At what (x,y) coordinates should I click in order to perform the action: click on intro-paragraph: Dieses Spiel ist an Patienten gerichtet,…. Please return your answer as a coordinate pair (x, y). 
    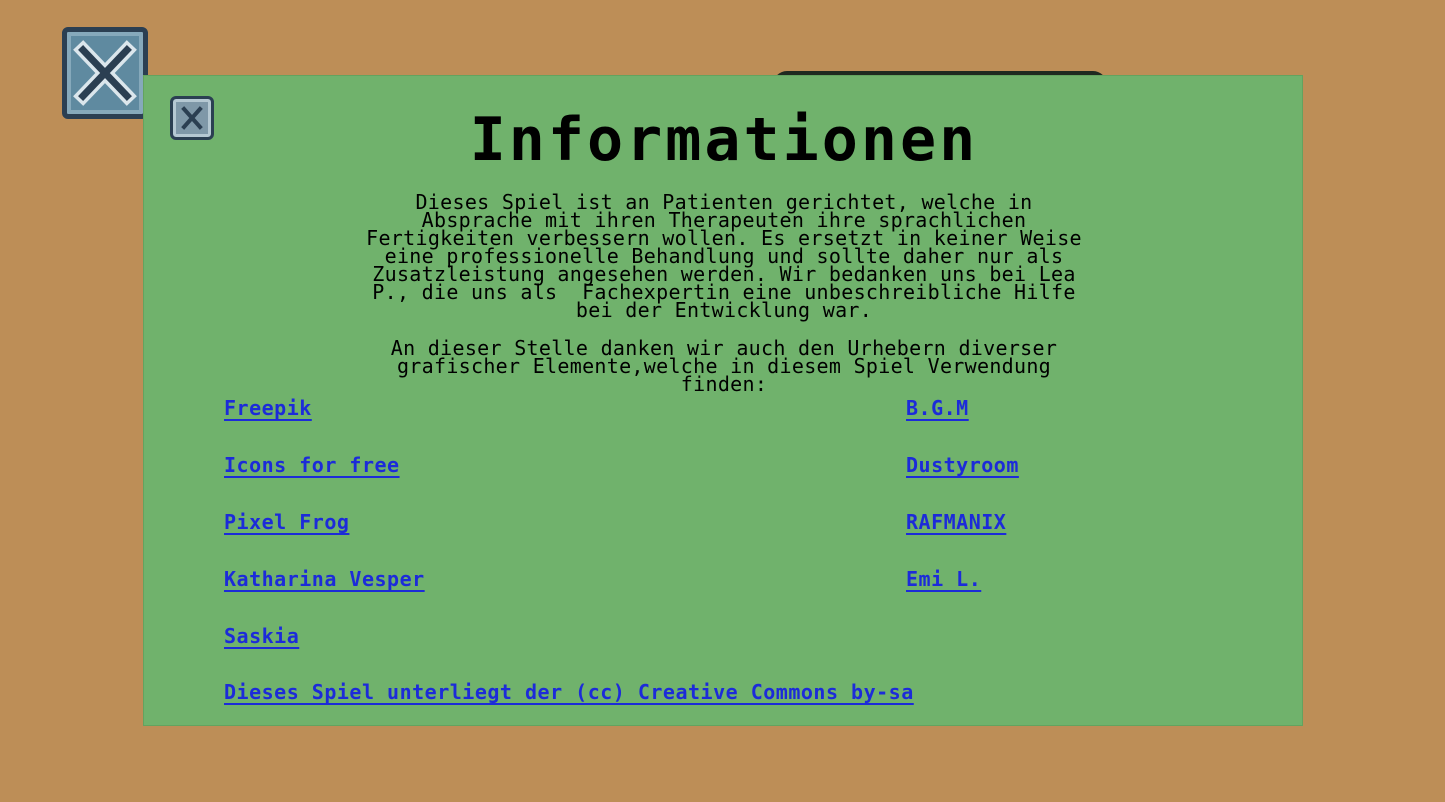
    Looking at the image, I should click on (724, 257).